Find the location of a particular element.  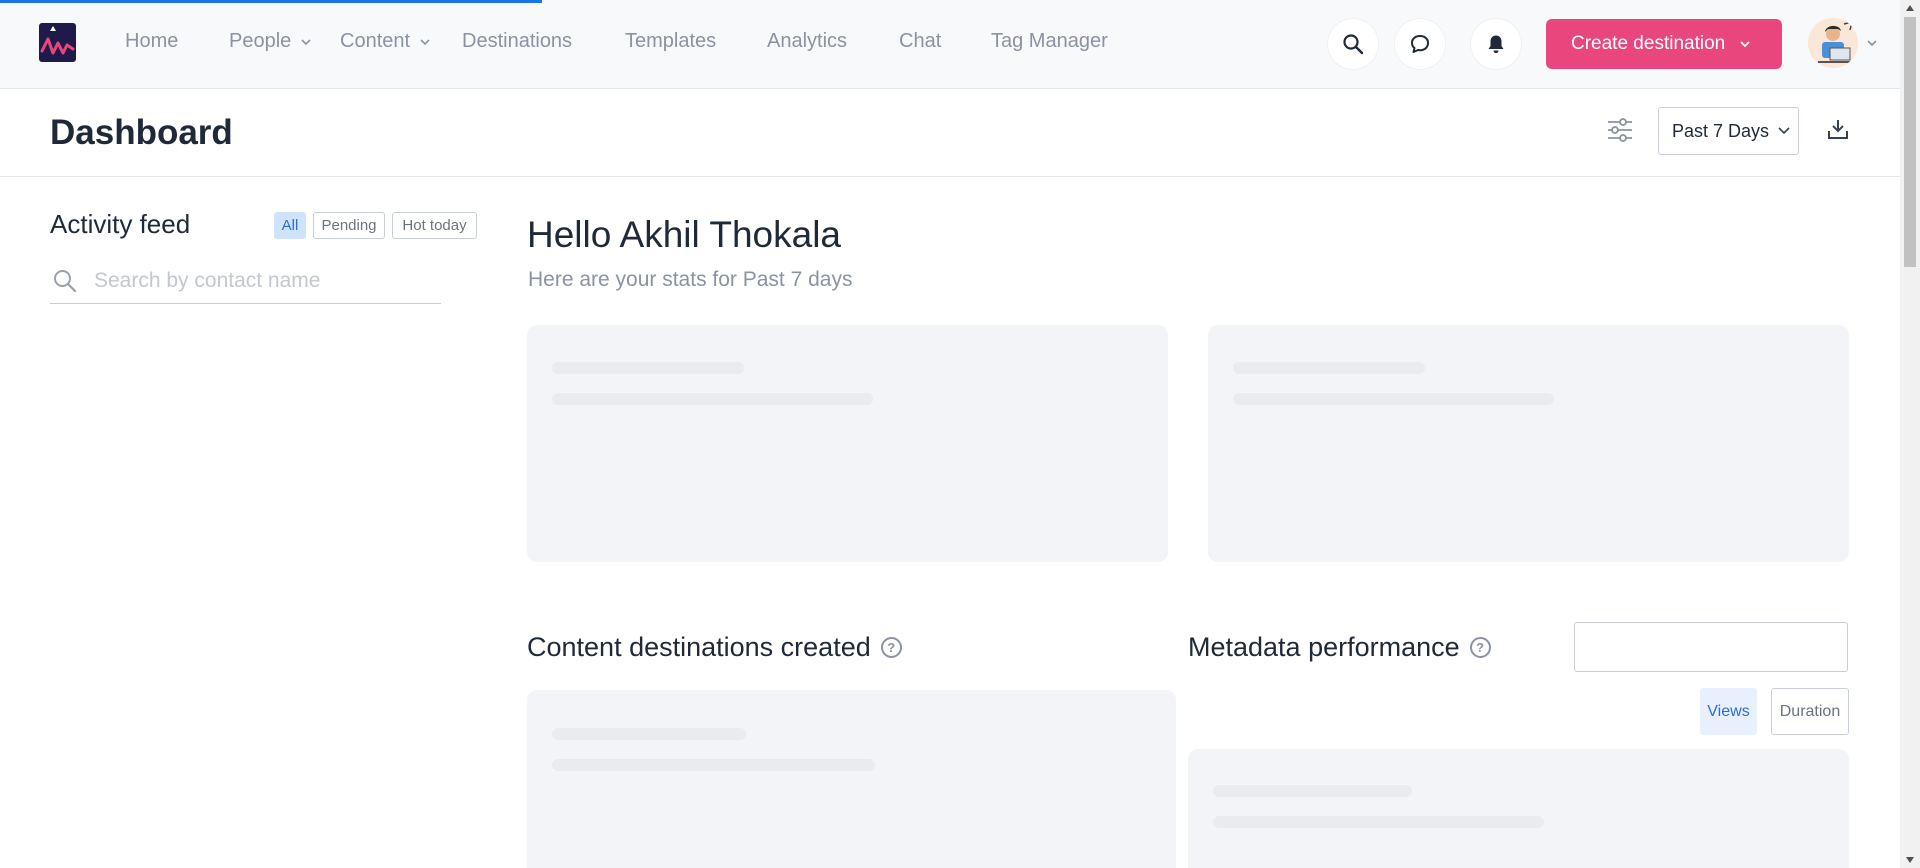

page-header: Dashboard Past 7 Days is located at coordinates (950, 133).